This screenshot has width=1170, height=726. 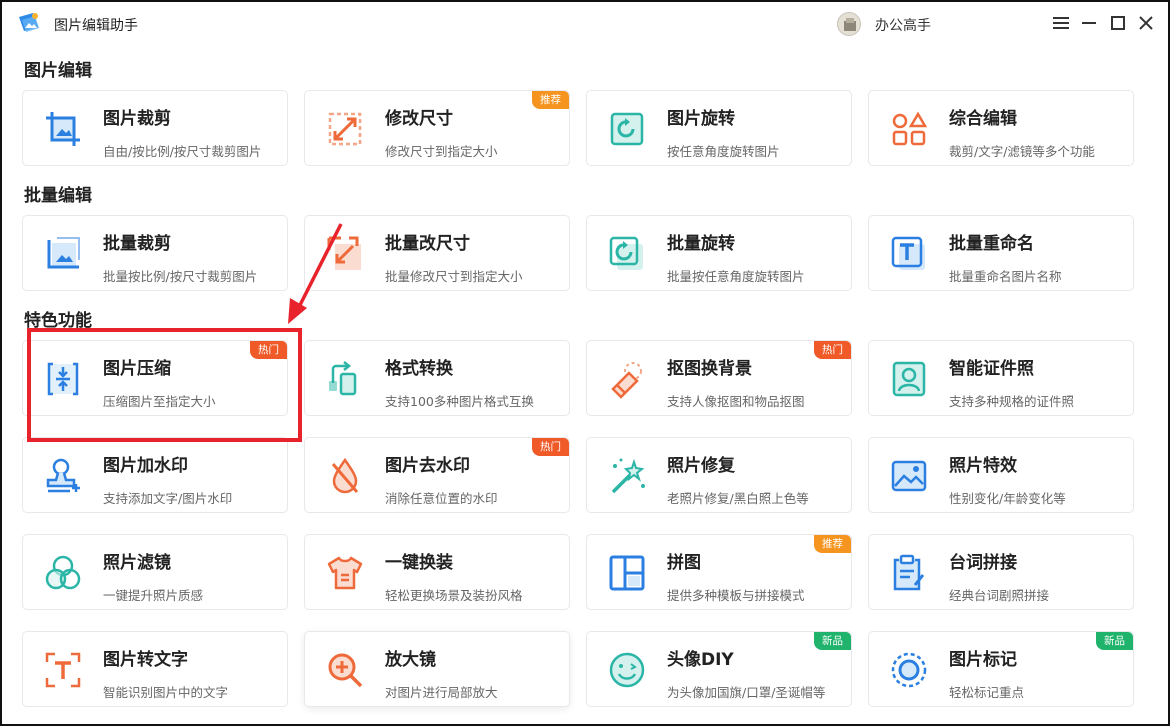 I want to click on minimize-icon, so click(x=1089, y=23).